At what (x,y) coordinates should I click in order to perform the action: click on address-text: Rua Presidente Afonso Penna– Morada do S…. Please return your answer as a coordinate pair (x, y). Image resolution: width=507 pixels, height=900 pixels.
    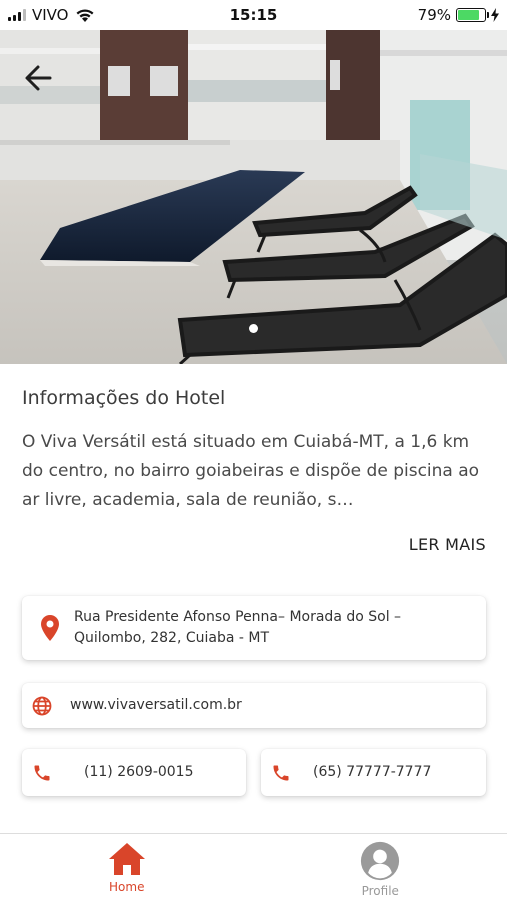
    Looking at the image, I should click on (237, 628).